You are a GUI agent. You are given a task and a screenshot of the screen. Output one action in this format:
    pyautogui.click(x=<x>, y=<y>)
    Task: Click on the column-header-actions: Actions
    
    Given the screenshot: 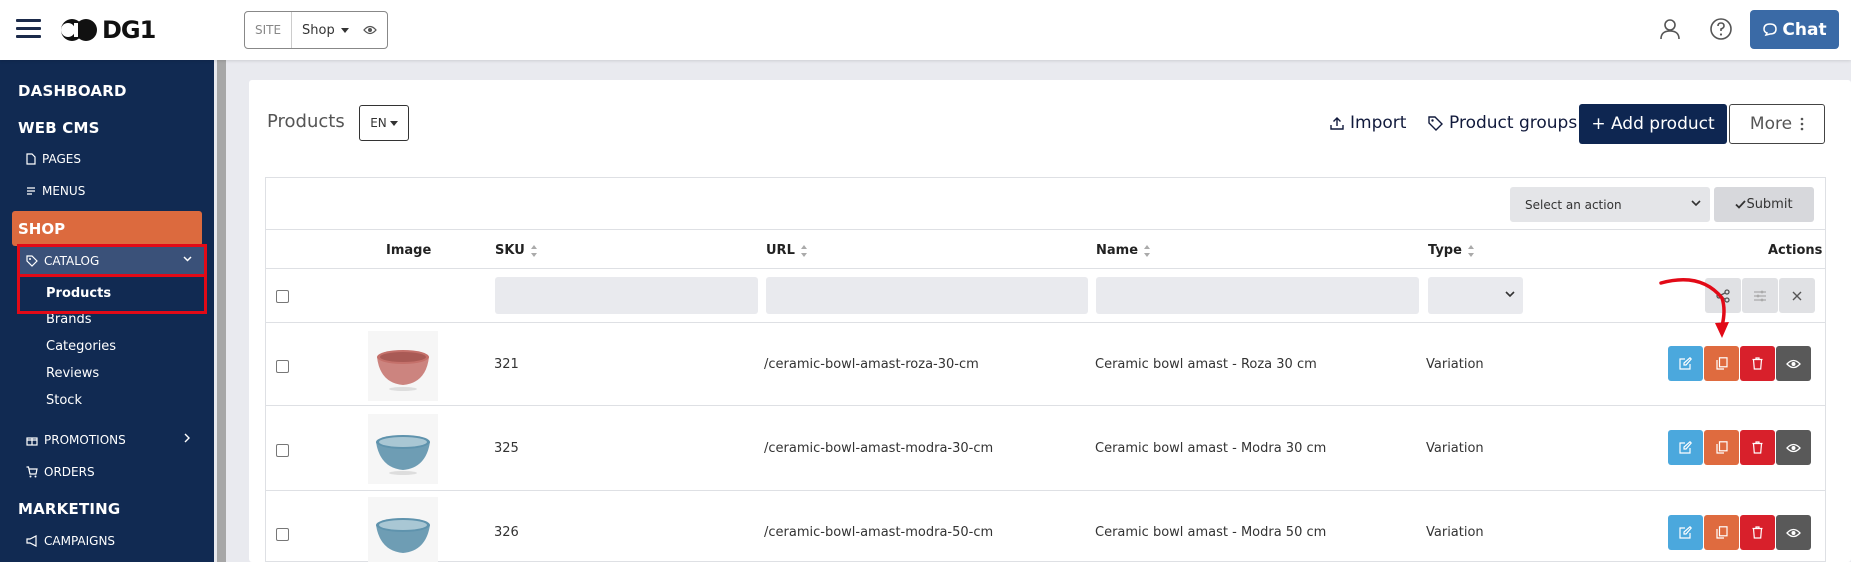 What is the action you would take?
    pyautogui.click(x=1795, y=250)
    